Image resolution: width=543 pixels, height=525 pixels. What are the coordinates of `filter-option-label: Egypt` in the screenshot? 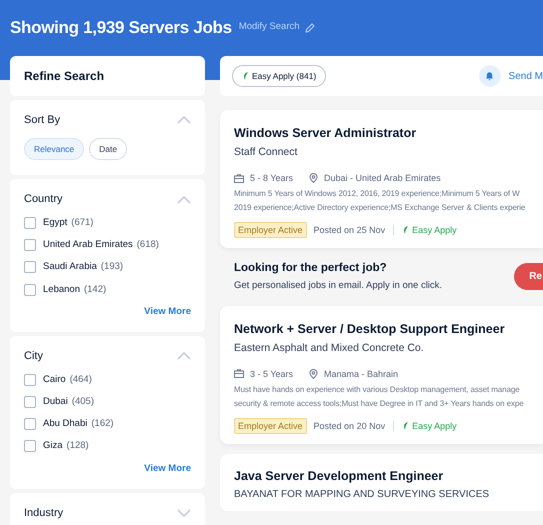 It's located at (55, 223).